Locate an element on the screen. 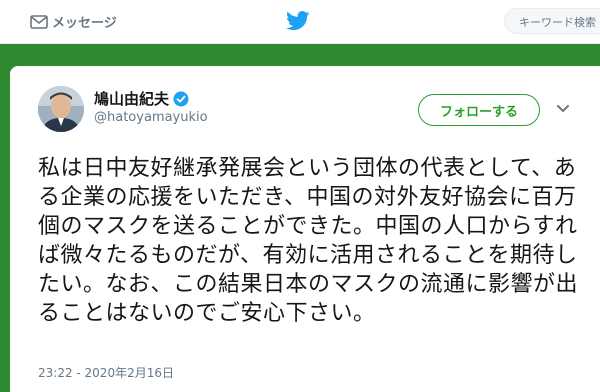 The image size is (600, 392). top-navigation-bar: メッセージ キーワード検索 is located at coordinates (300, 22).